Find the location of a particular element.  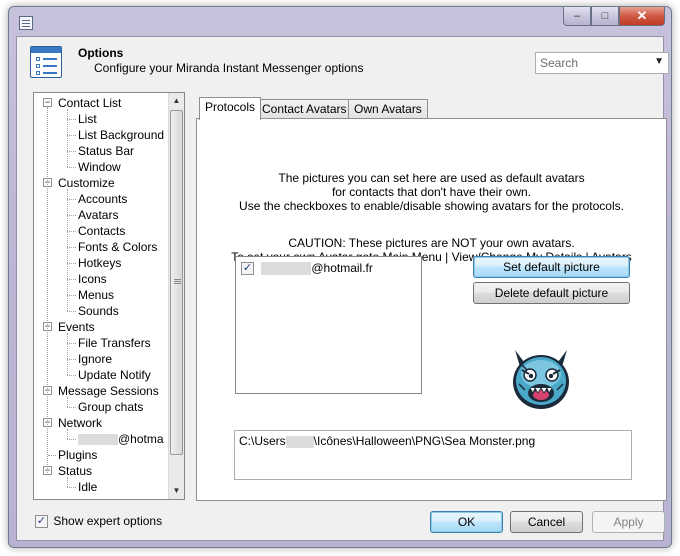

tree-item-label: Plugins is located at coordinates (78, 455).